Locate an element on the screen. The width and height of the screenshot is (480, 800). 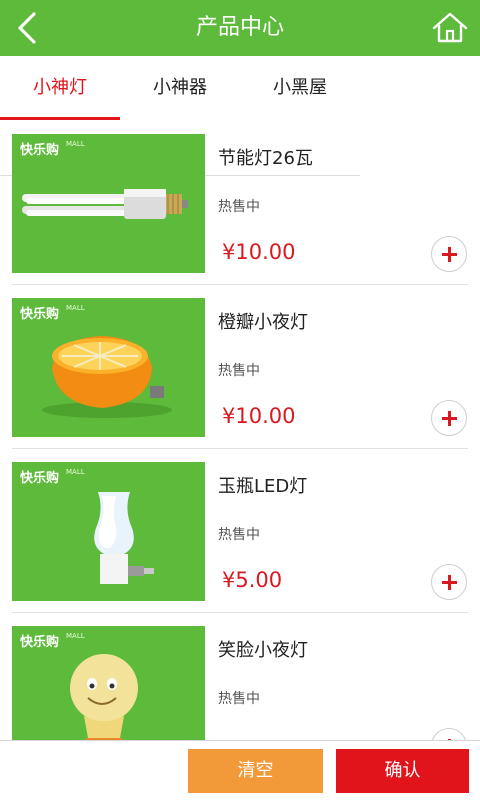
top-bar: 产品中心 is located at coordinates (240, 28).